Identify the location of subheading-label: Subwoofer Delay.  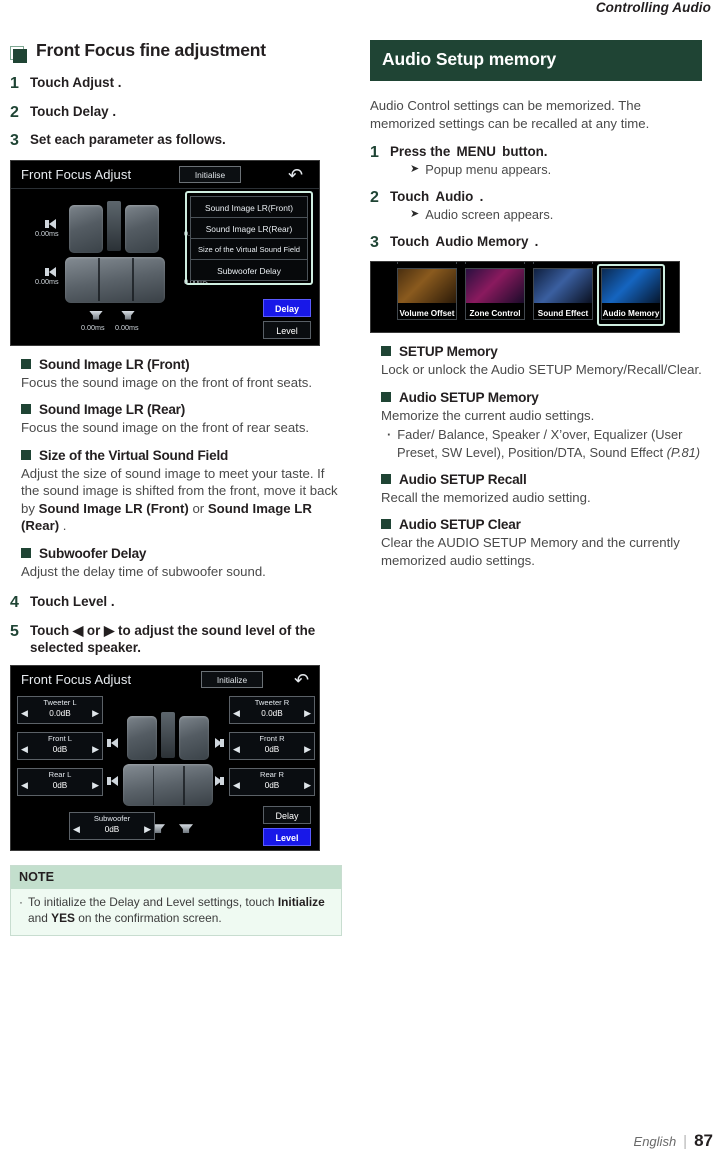
(93, 553).